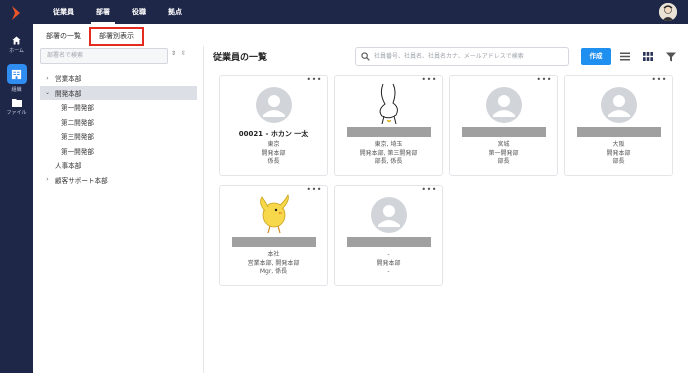 The height and width of the screenshot is (373, 688). What do you see at coordinates (118, 165) in the screenshot?
I see `tree-item: 人事本部` at bounding box center [118, 165].